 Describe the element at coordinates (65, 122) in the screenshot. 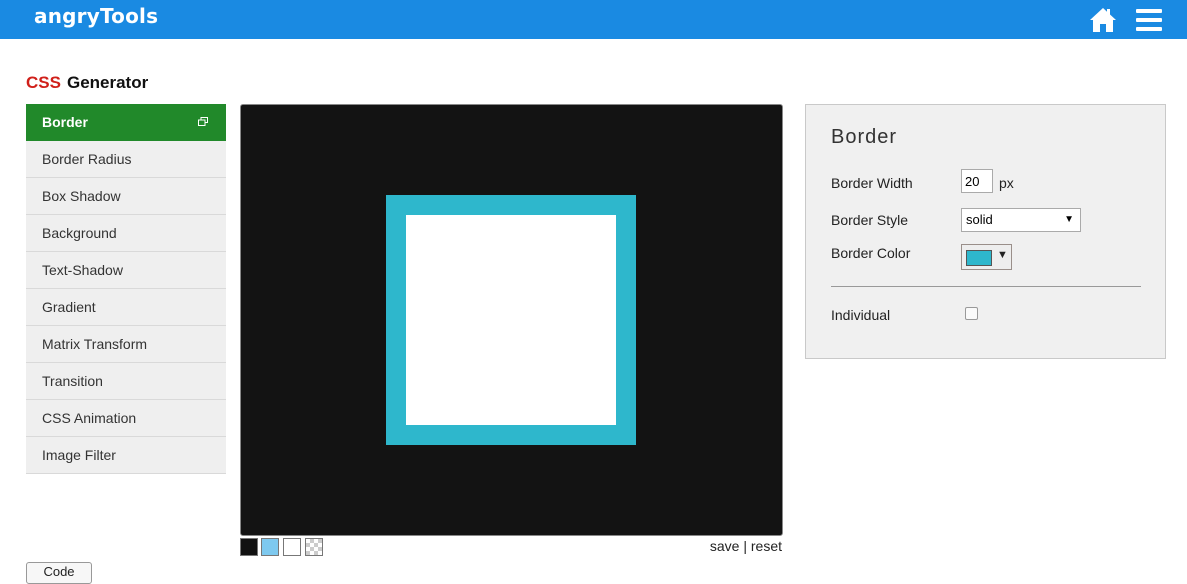

I see `sidebar-item-label: Border` at that location.